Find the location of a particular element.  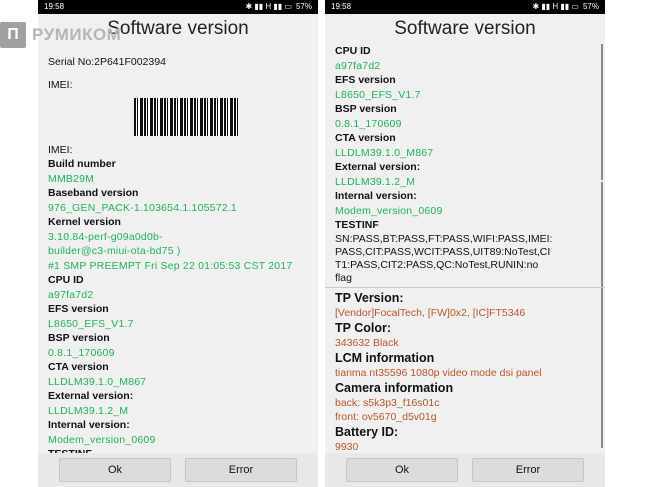

testinf-line: SN:PASS,BT:PASS,FT:PASS,WIFI:PASS,IMEI: is located at coordinates (444, 238).